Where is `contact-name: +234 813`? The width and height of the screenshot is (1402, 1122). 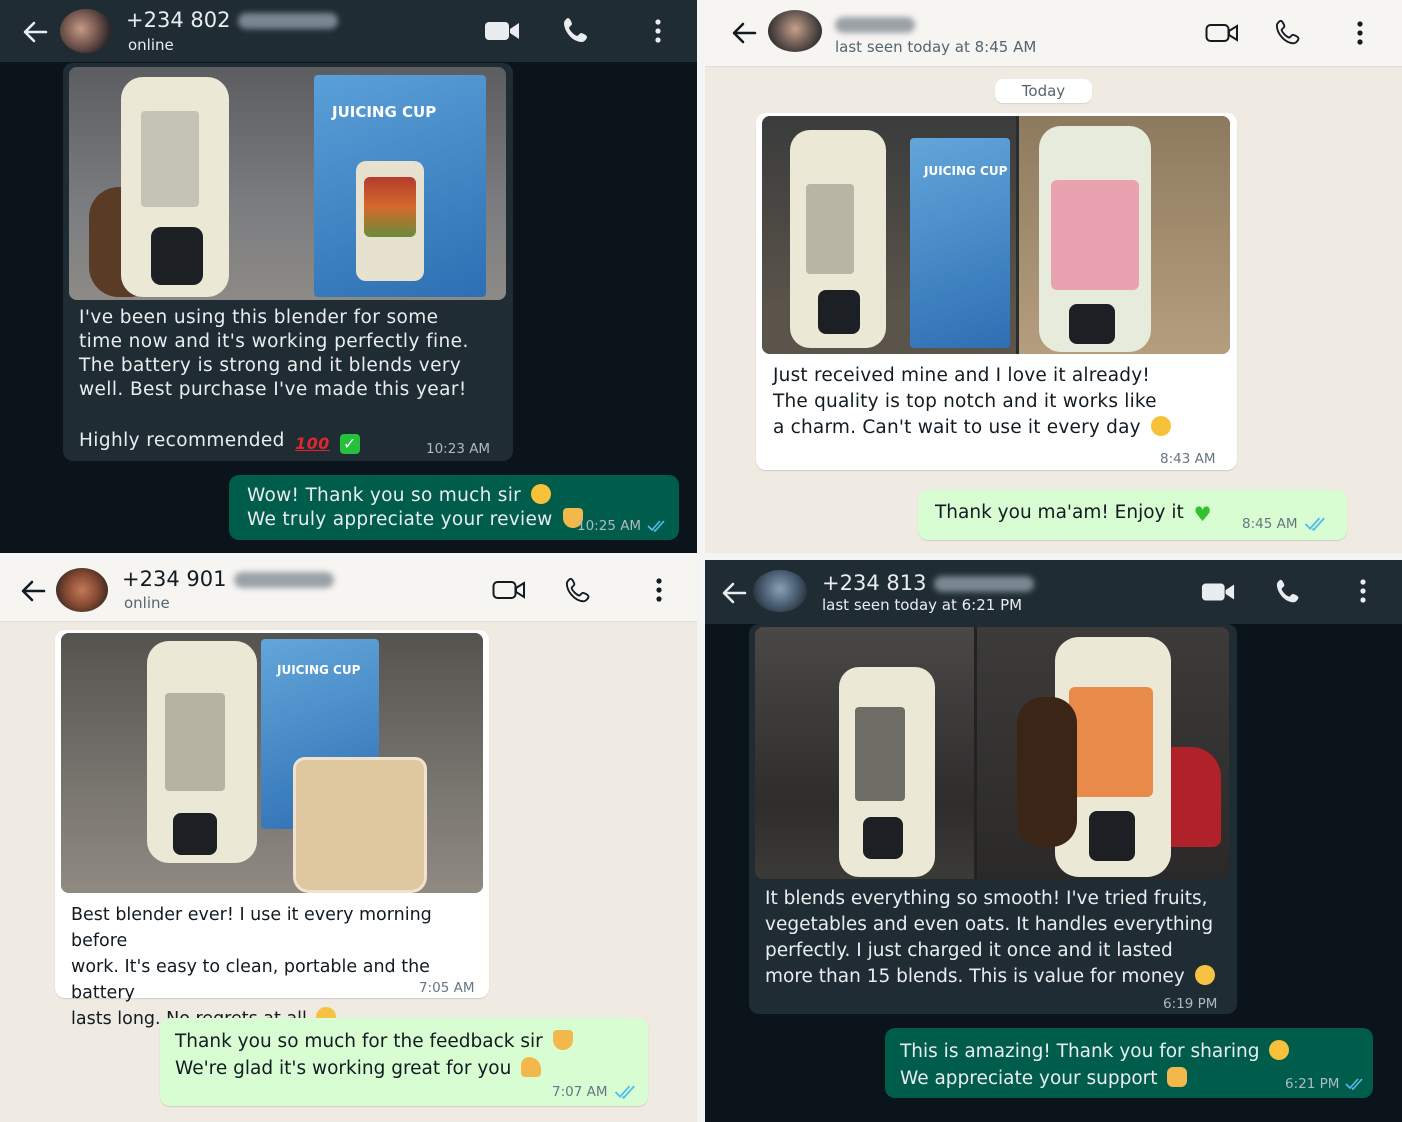 contact-name: +234 813 is located at coordinates (928, 583).